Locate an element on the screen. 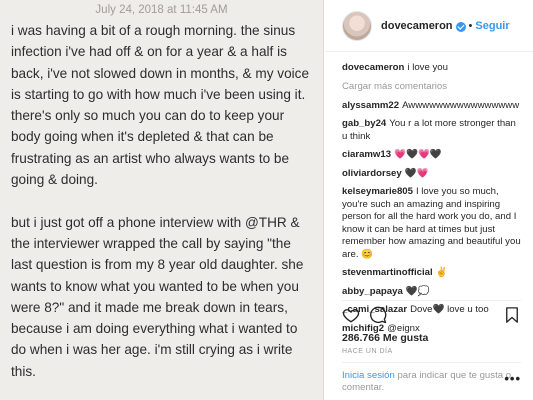  comment-text: 🖤💗 is located at coordinates (416, 173).